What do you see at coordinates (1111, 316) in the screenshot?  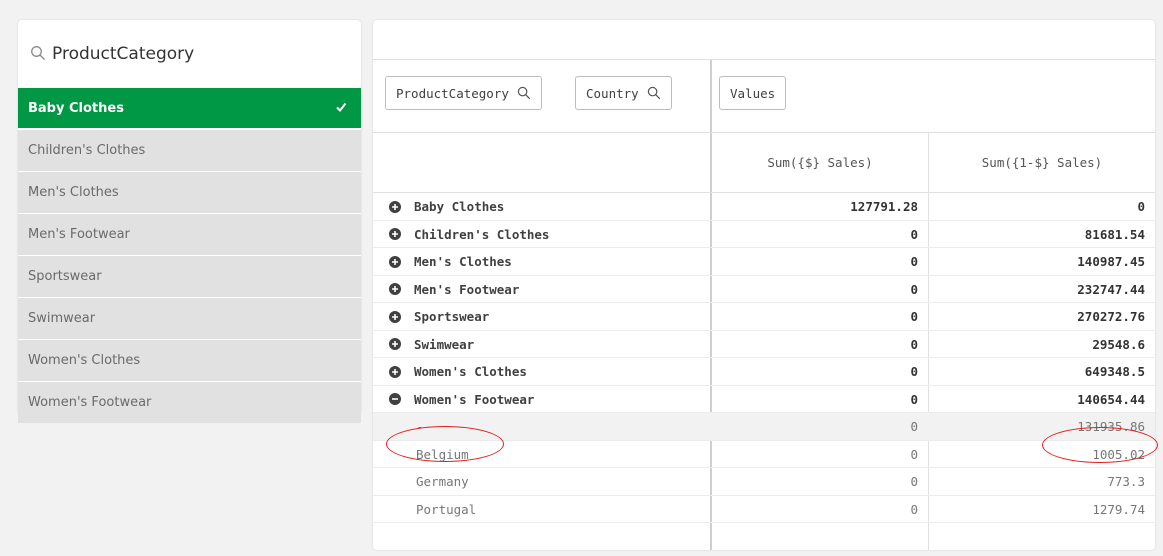 I see `cell-value: 270272.76` at bounding box center [1111, 316].